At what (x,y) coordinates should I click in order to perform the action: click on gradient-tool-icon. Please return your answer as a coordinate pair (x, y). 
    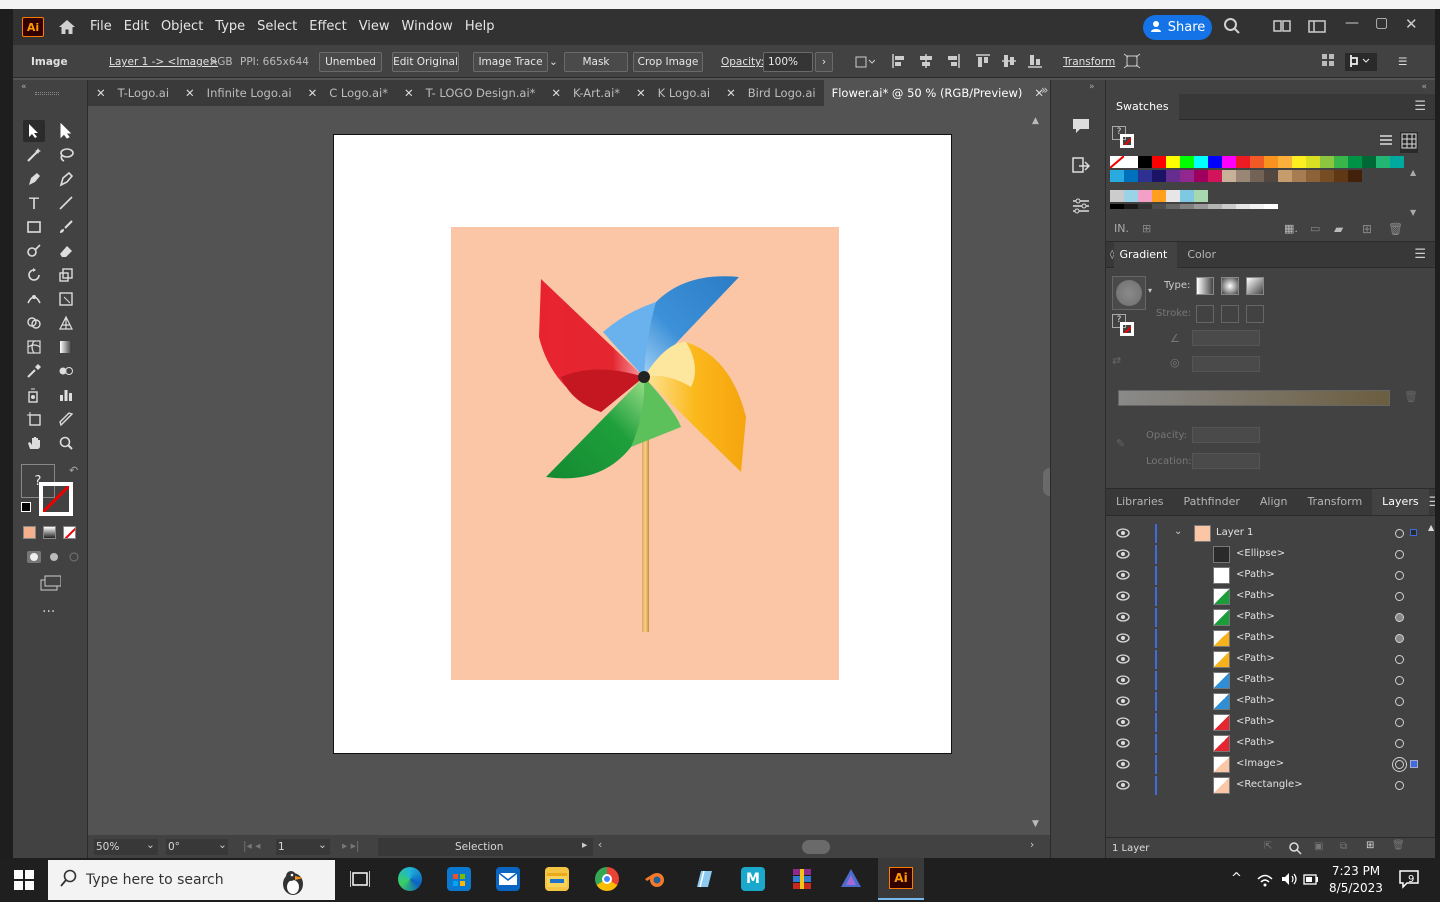
    Looking at the image, I should click on (66, 347).